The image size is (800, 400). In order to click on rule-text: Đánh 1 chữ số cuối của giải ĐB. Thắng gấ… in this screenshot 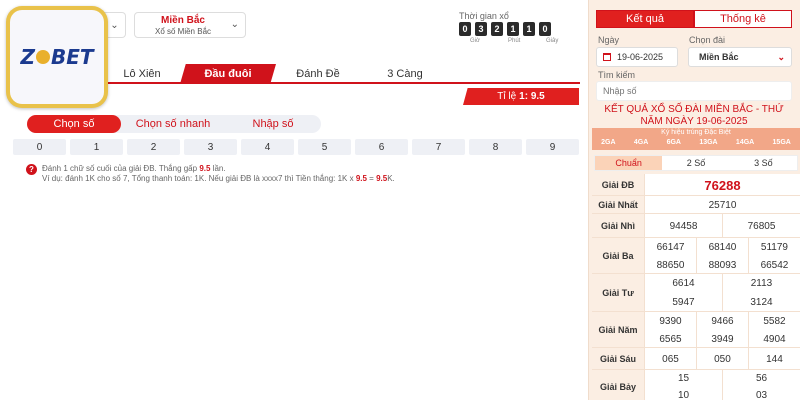, I will do `click(121, 168)`.